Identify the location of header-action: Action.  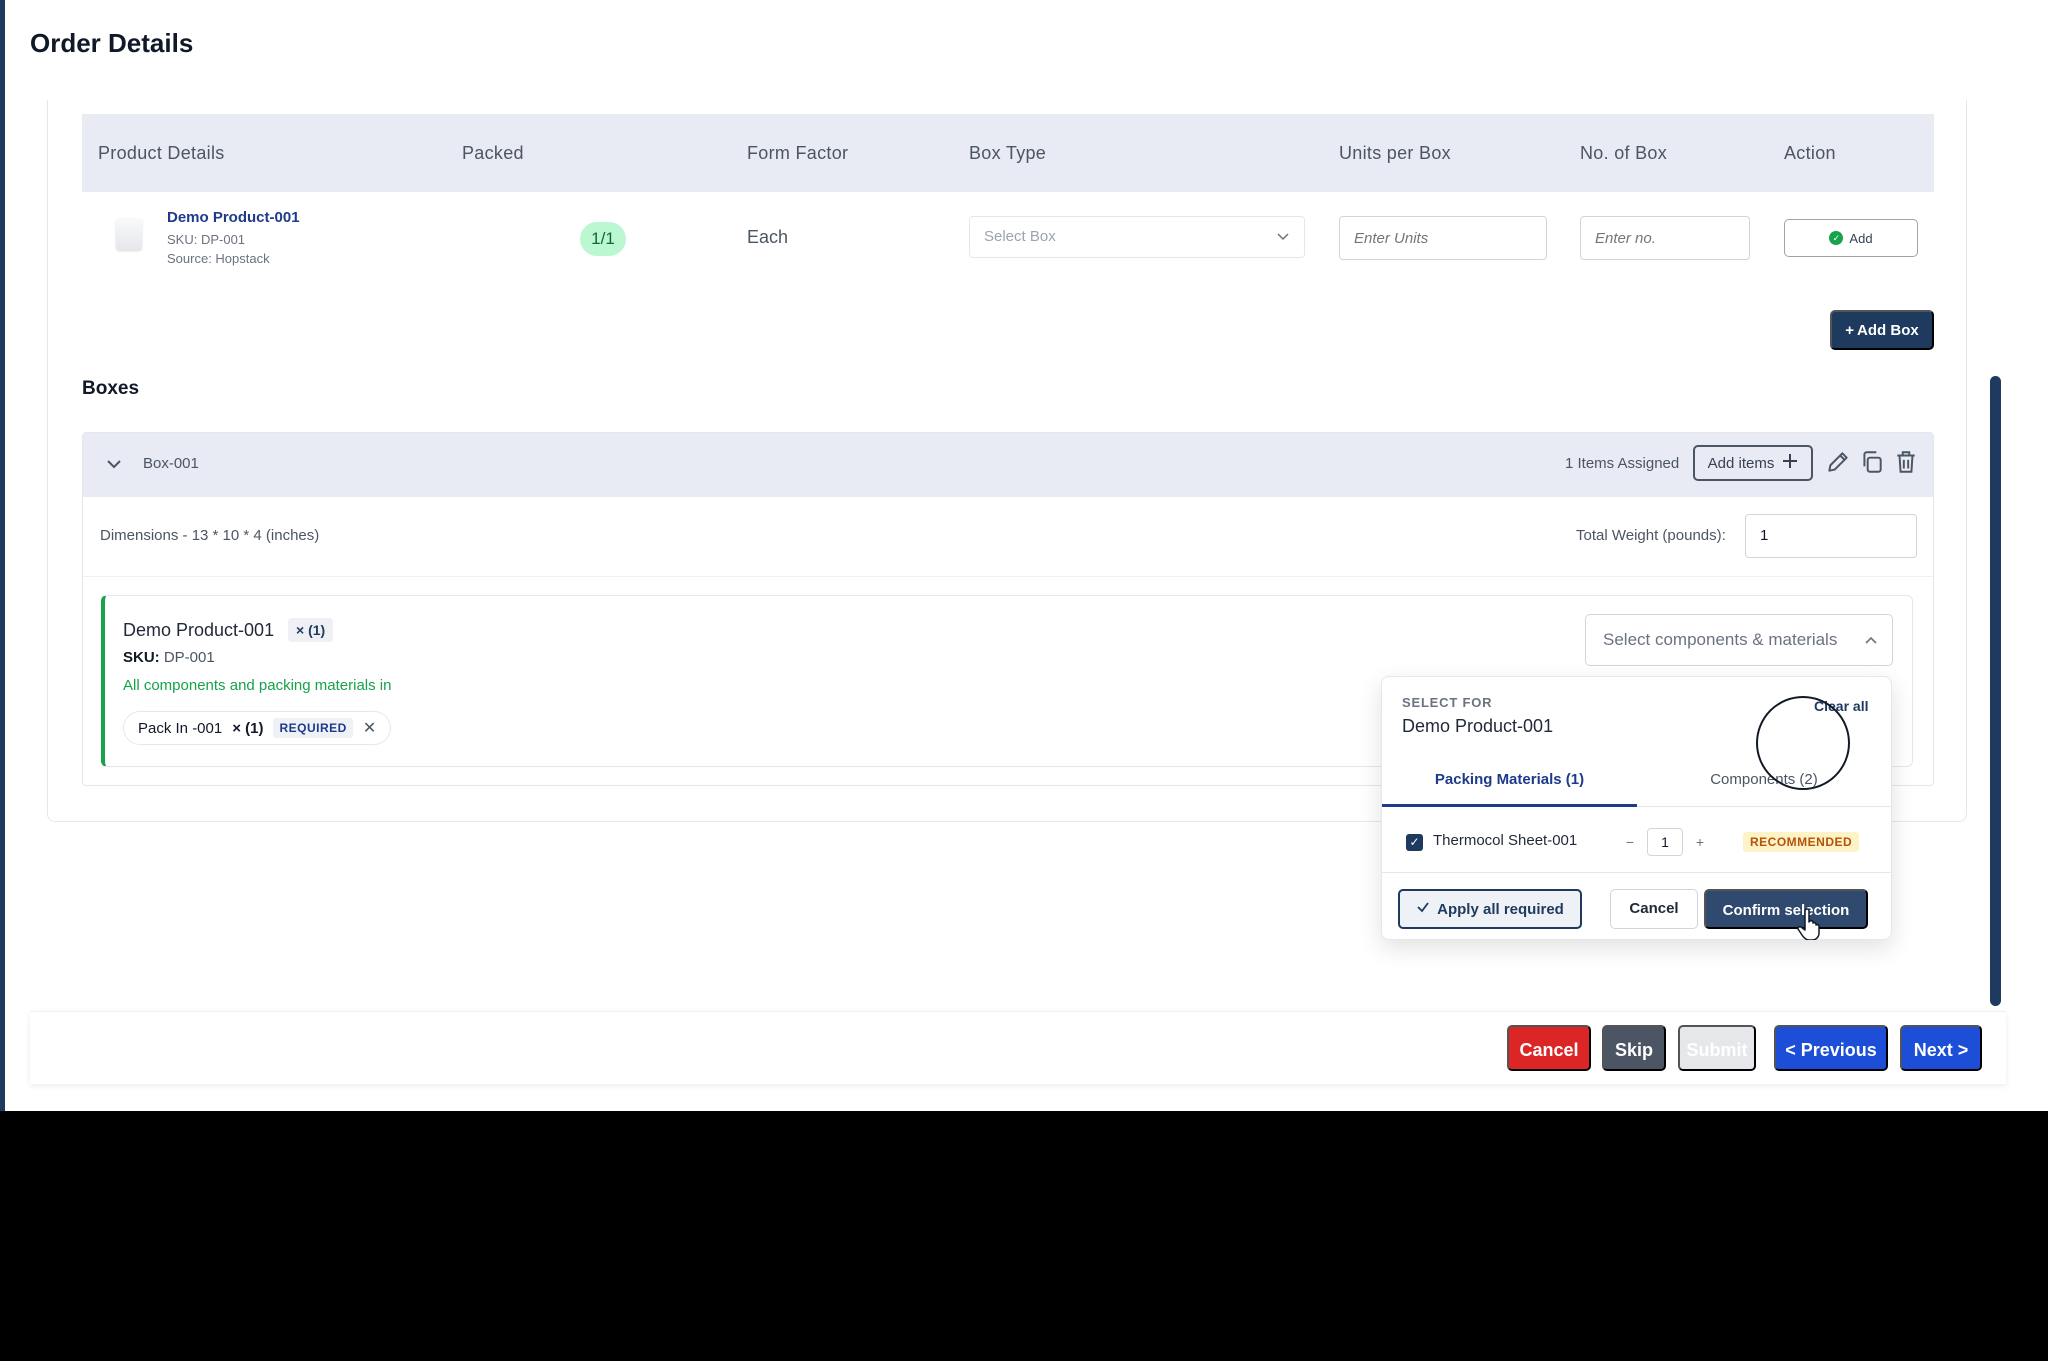
(1810, 153).